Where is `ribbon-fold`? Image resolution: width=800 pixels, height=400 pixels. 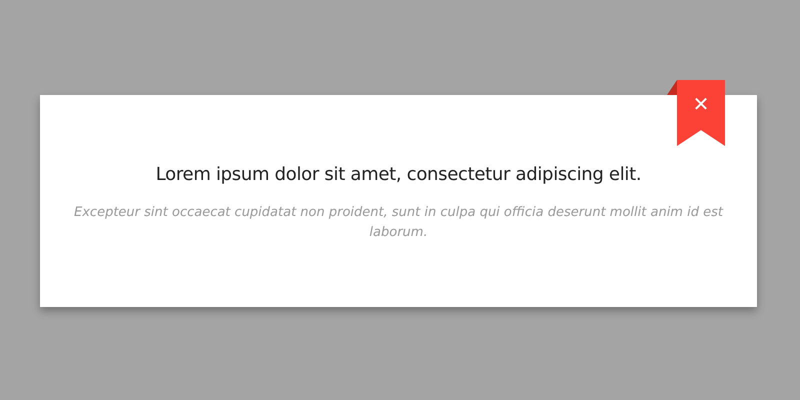 ribbon-fold is located at coordinates (672, 87).